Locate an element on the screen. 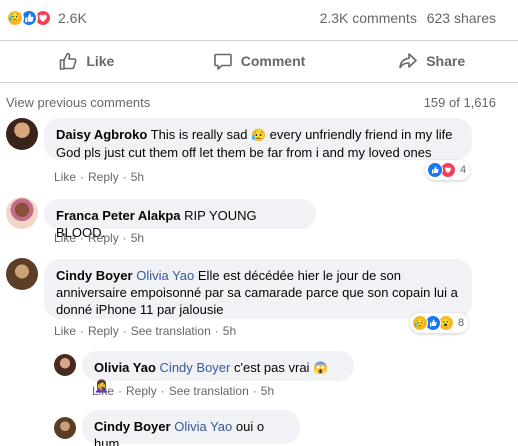 The image size is (518, 446). comment-reactions: 😥 😮 8 is located at coordinates (439, 323).